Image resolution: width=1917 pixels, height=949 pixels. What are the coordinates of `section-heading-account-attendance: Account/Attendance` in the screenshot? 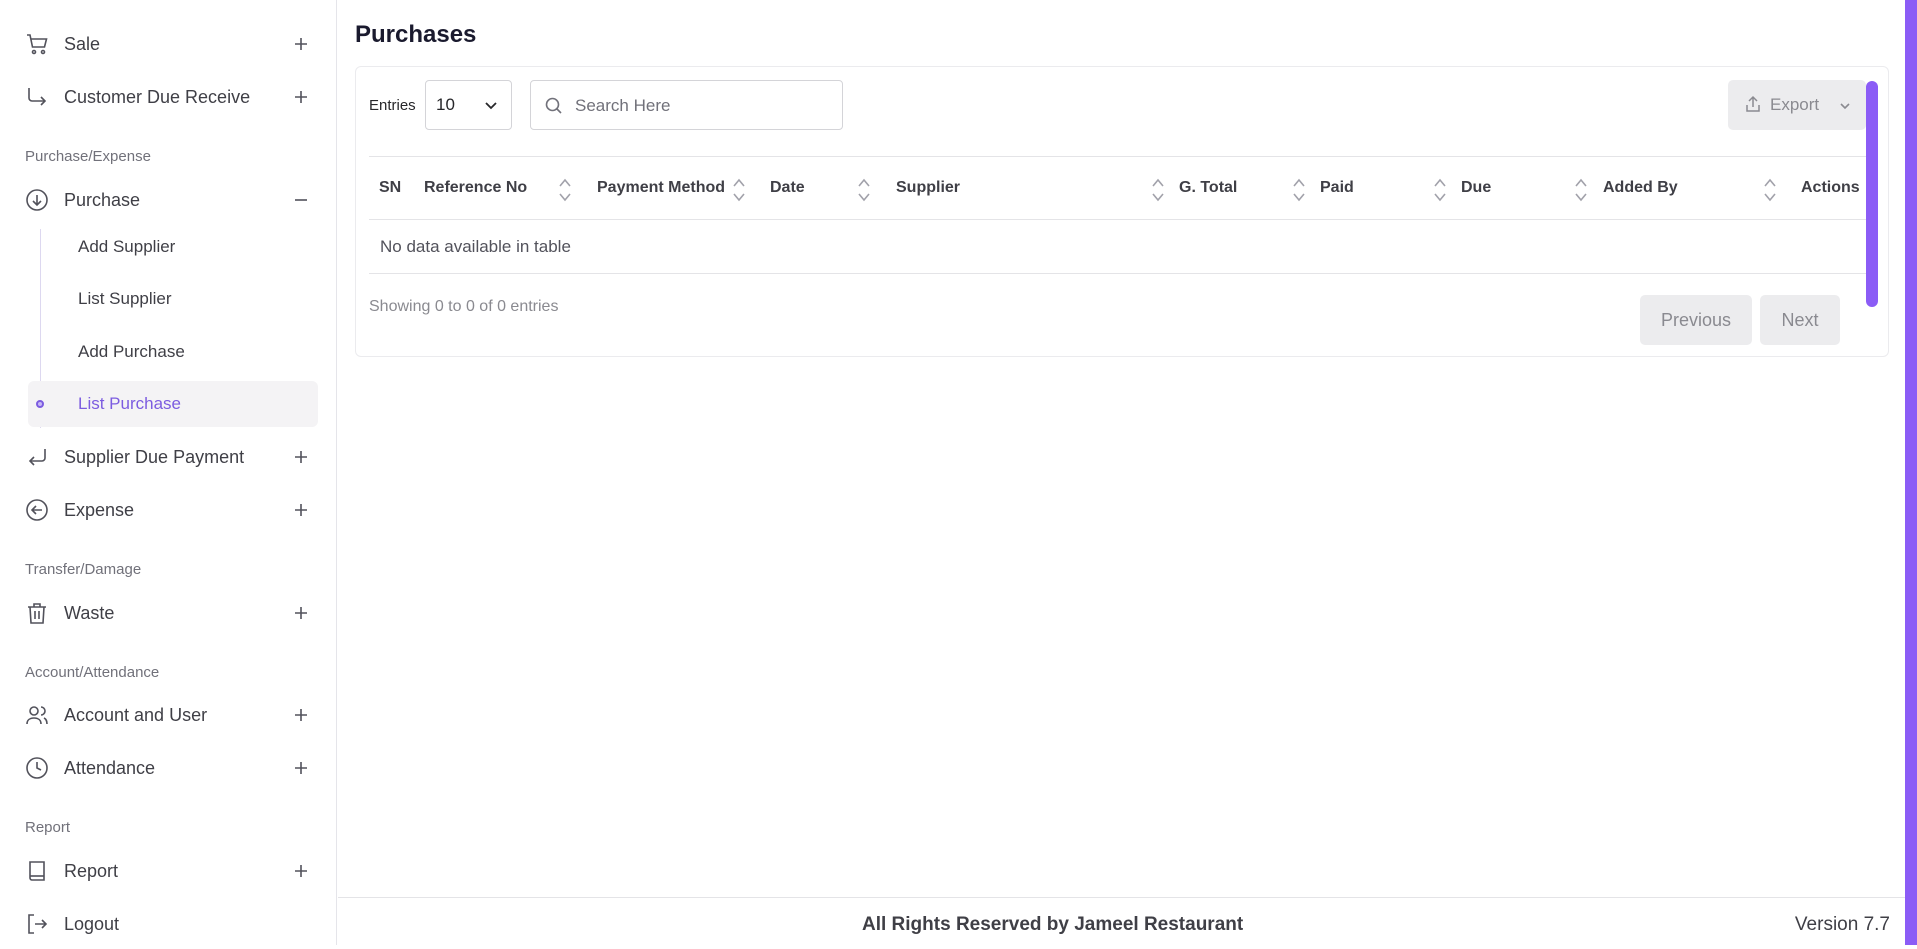 It's located at (92, 672).